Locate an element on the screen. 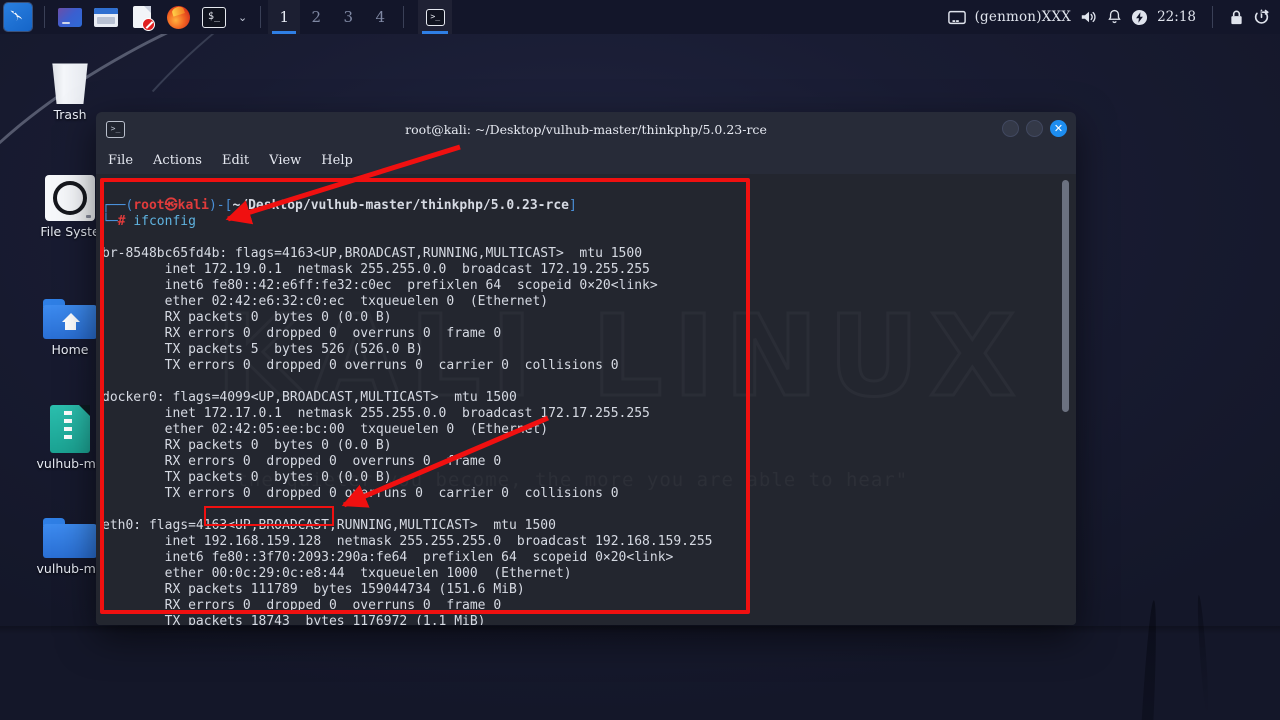  launcher-document is located at coordinates (142, 17).